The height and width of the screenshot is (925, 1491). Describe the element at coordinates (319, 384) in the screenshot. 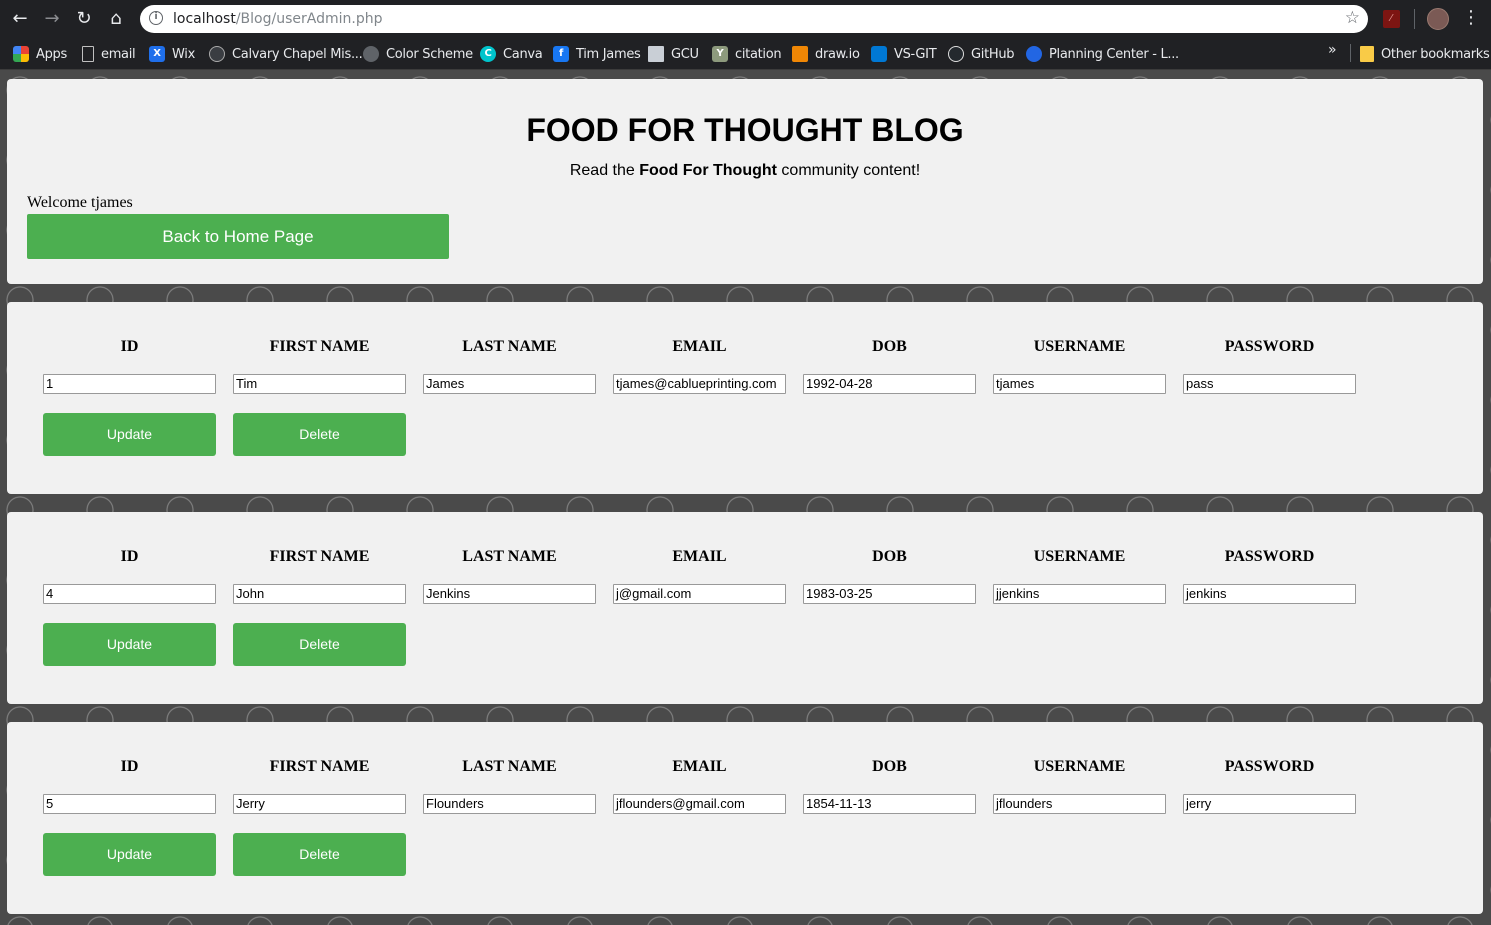

I see `first-name-input: Tim` at that location.